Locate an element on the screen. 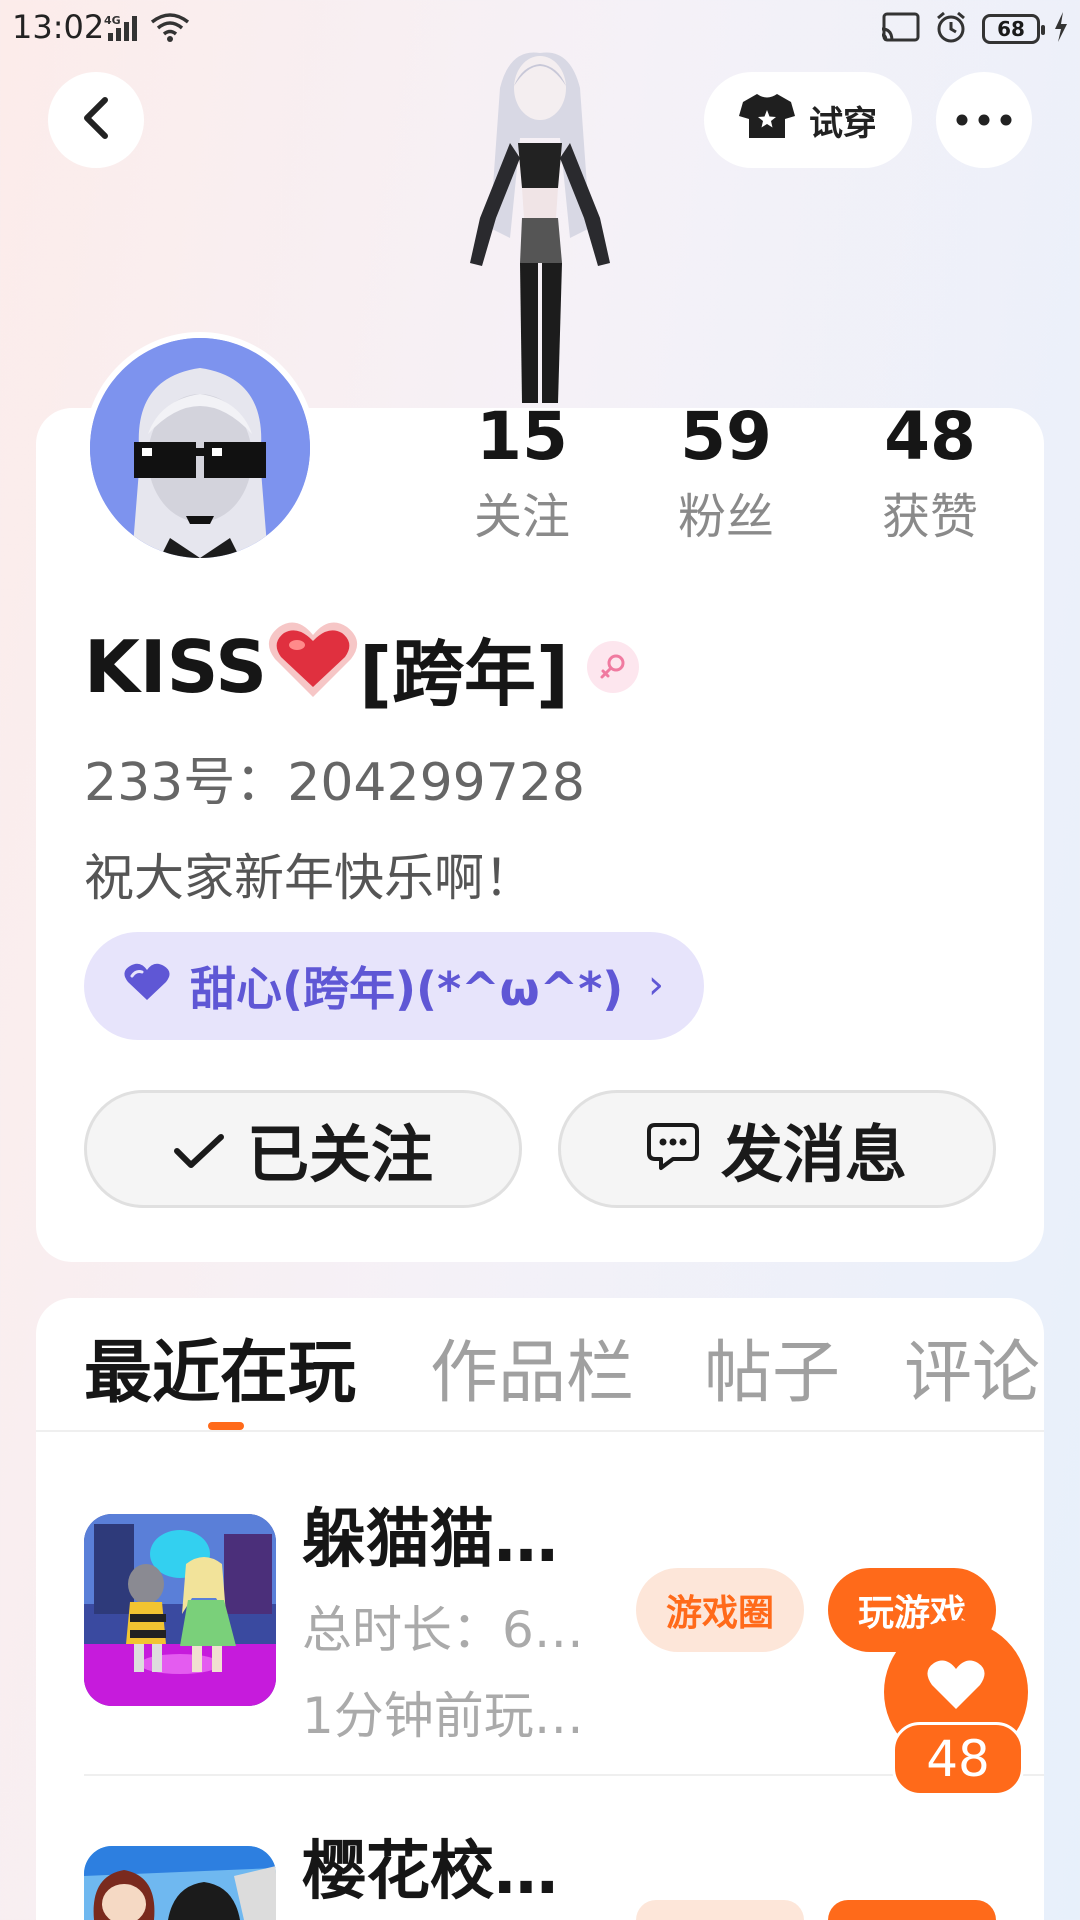  female-gender-icon is located at coordinates (612, 667).